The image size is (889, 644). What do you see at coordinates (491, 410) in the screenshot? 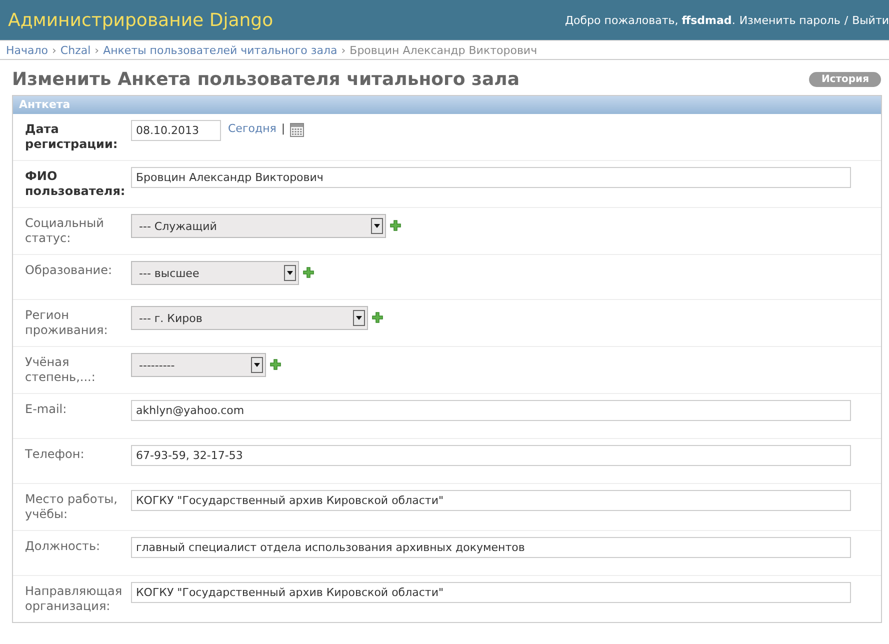
I see `text-field: akhlyn@yahoo.com` at bounding box center [491, 410].